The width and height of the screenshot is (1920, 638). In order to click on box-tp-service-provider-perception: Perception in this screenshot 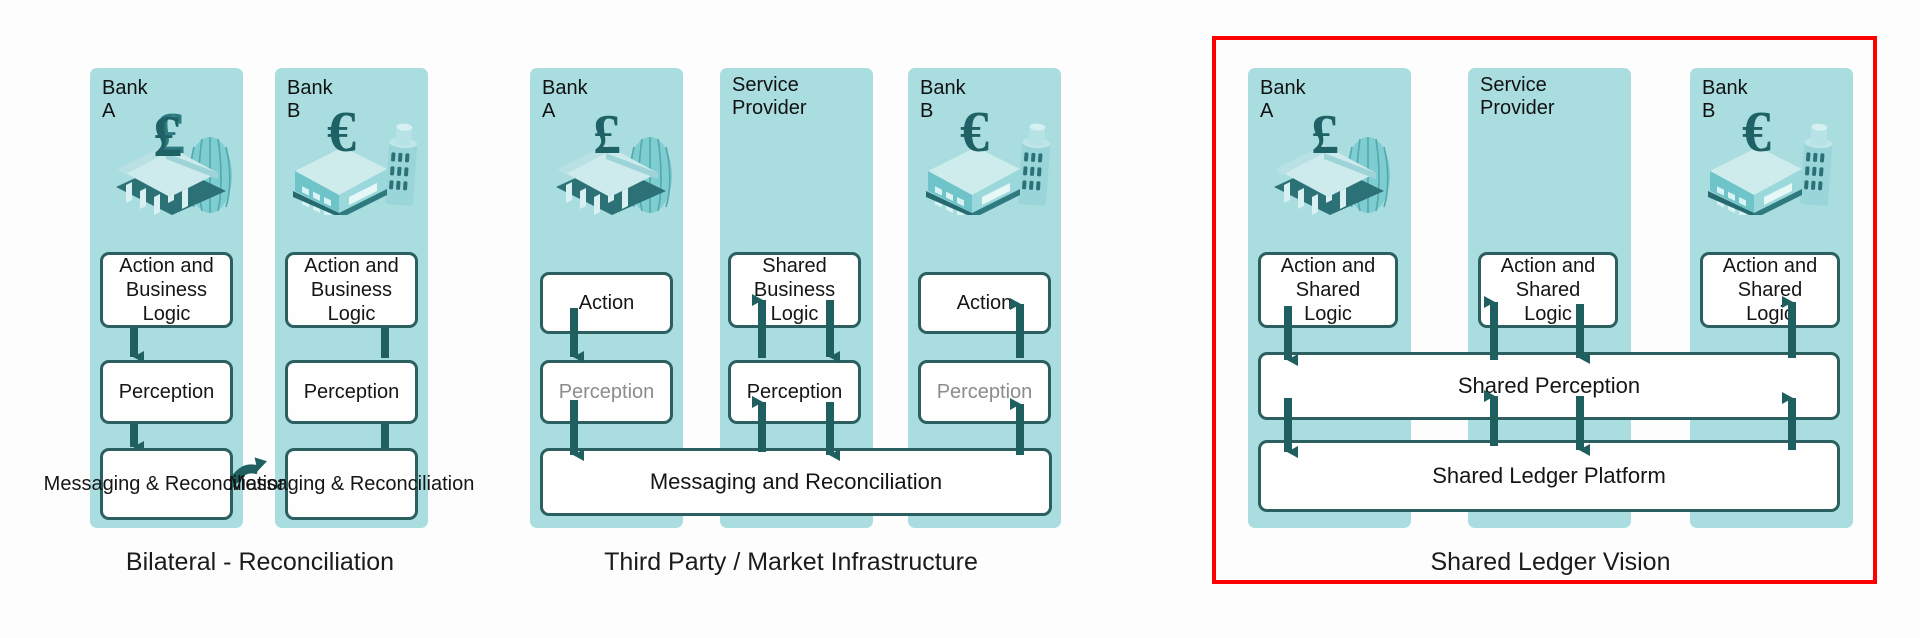, I will do `click(794, 392)`.